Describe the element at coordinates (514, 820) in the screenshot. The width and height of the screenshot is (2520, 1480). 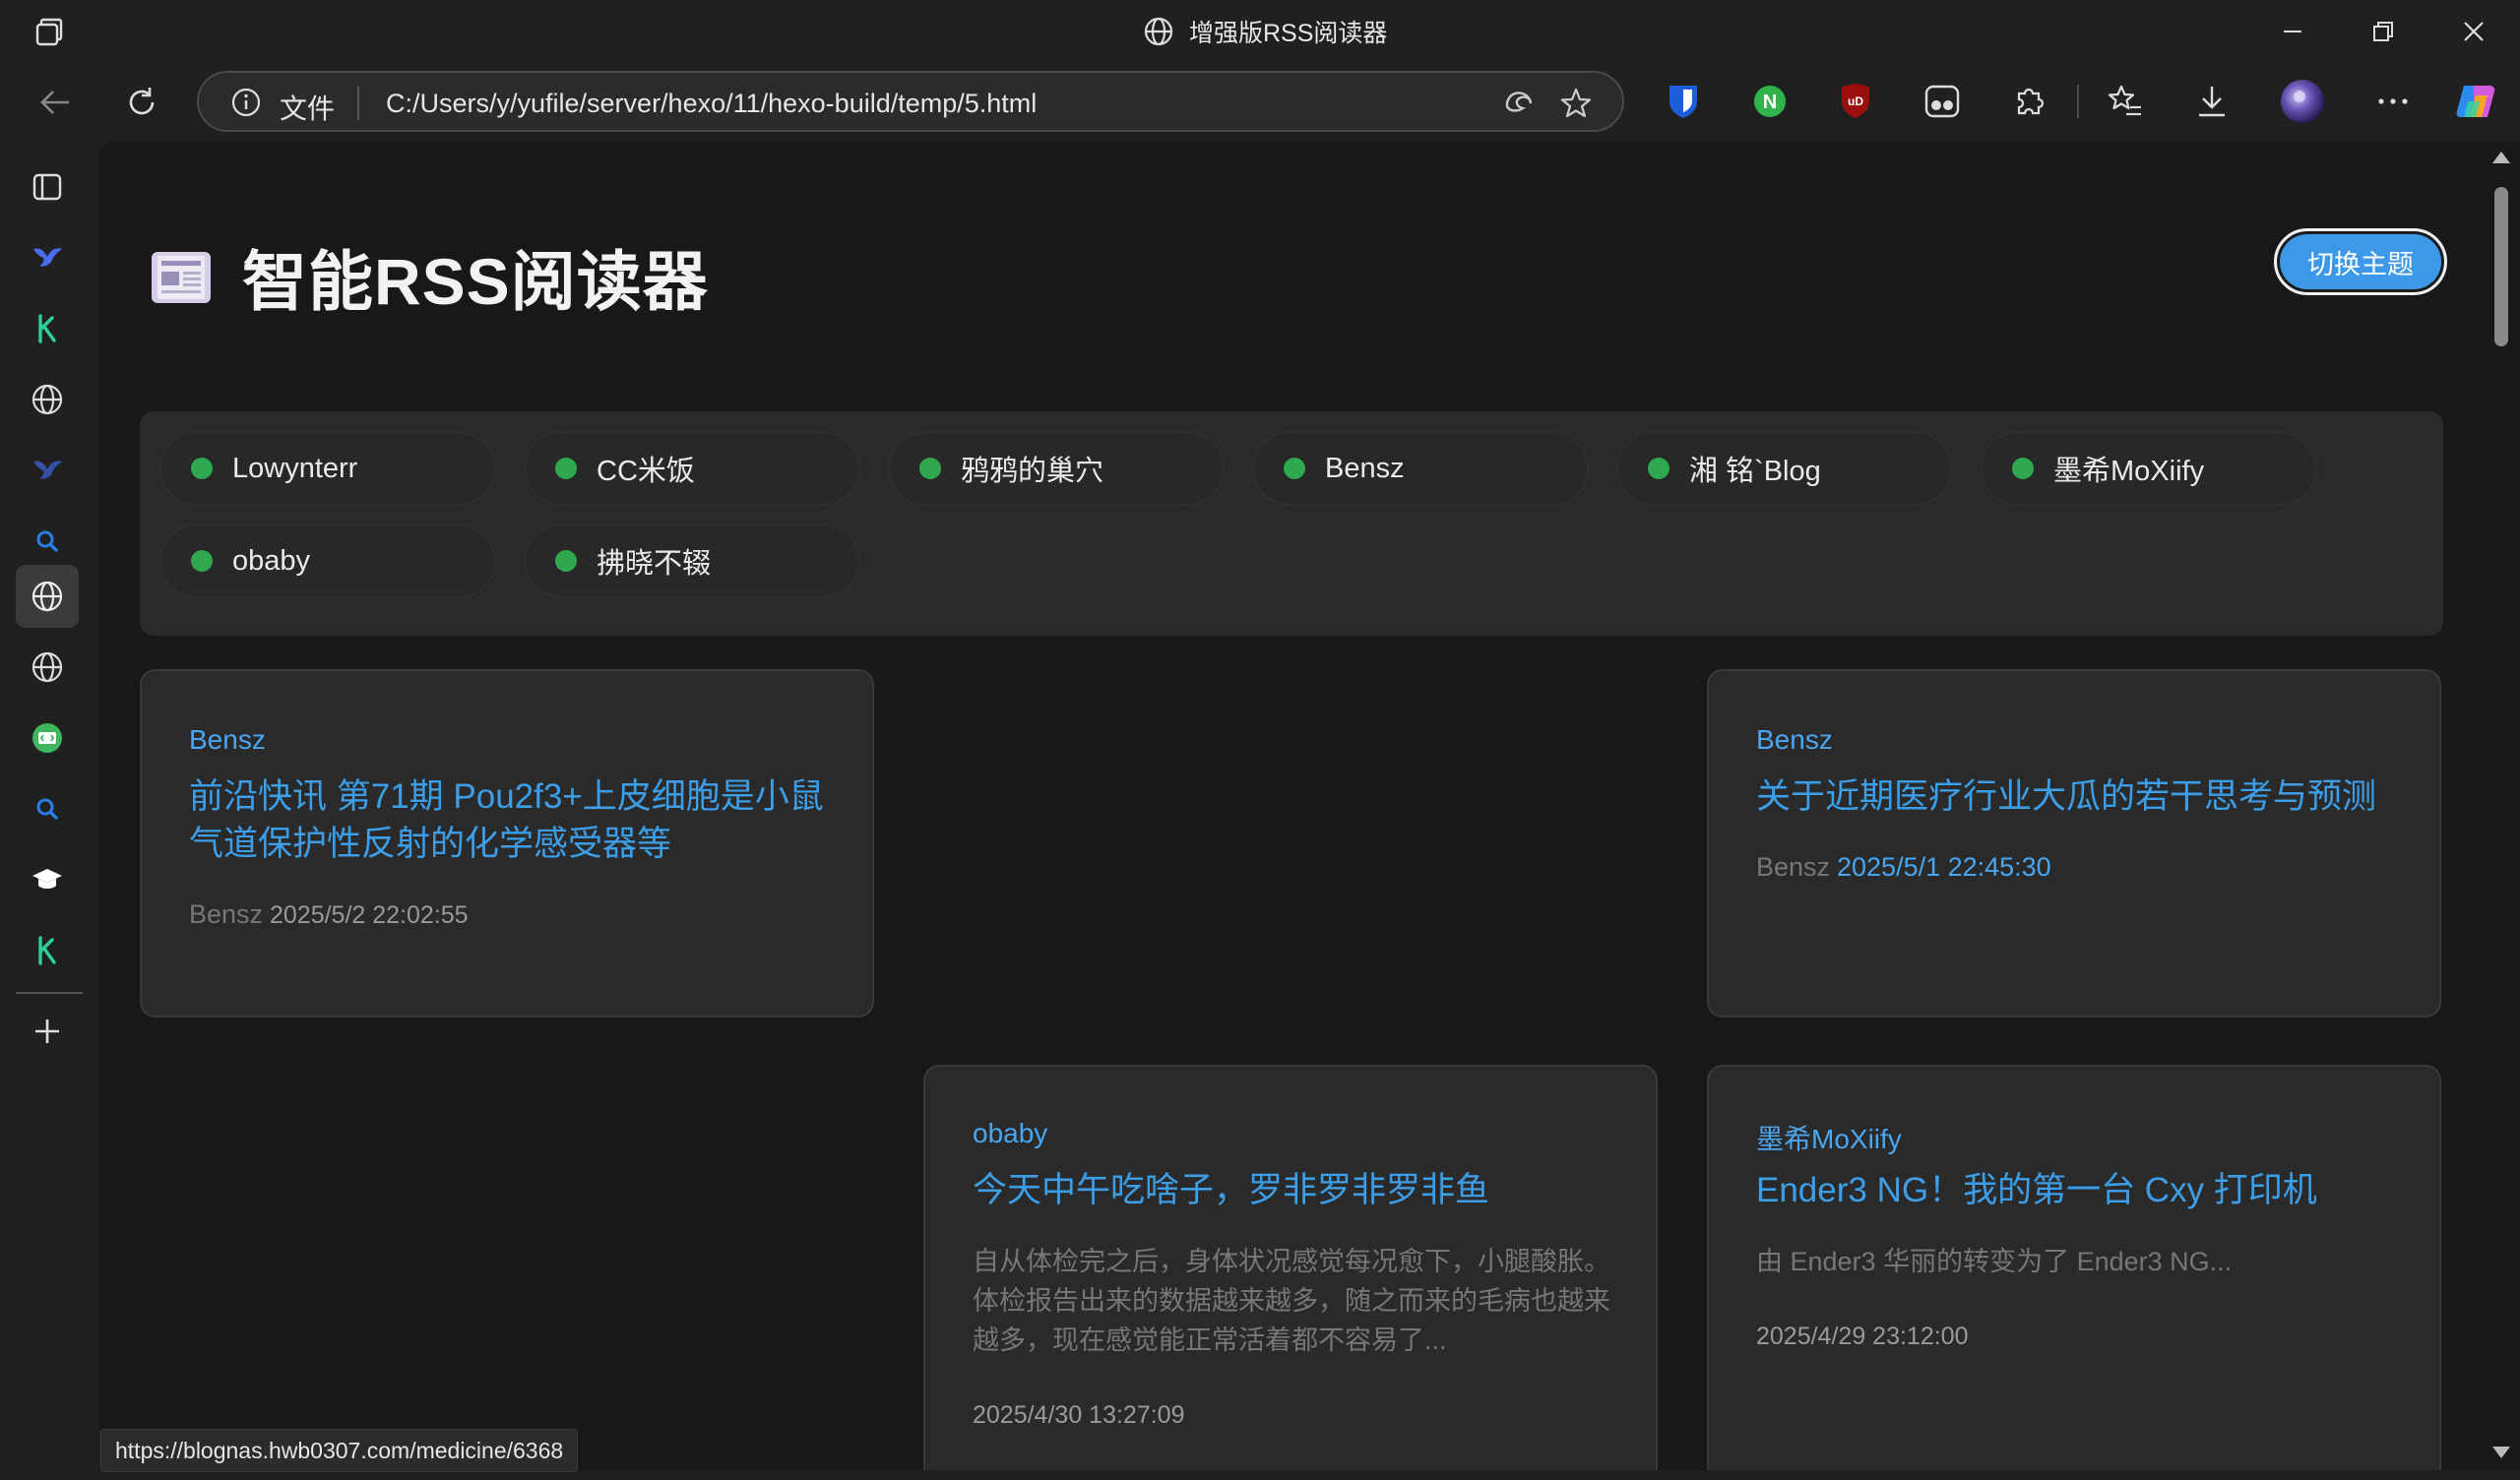
I see `article-title: 前沿快讯 第71期 Pou2f3+上皮细胞是小鼠气道保护性反射的化学感受器等` at that location.